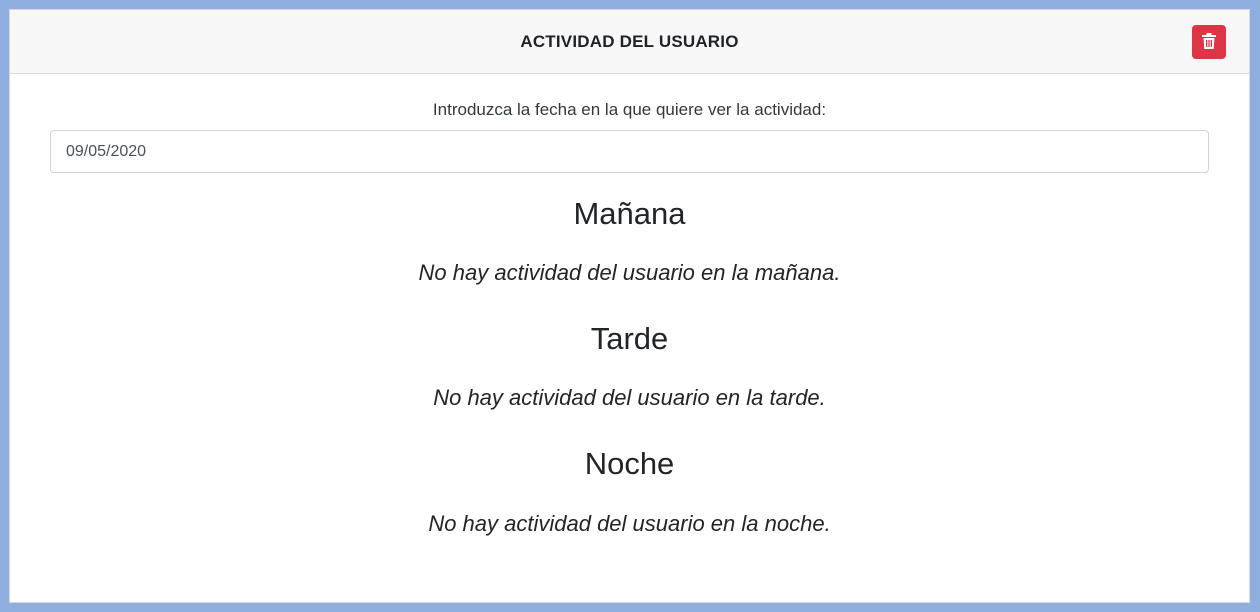 The image size is (1260, 612). I want to click on date-input, so click(629, 151).